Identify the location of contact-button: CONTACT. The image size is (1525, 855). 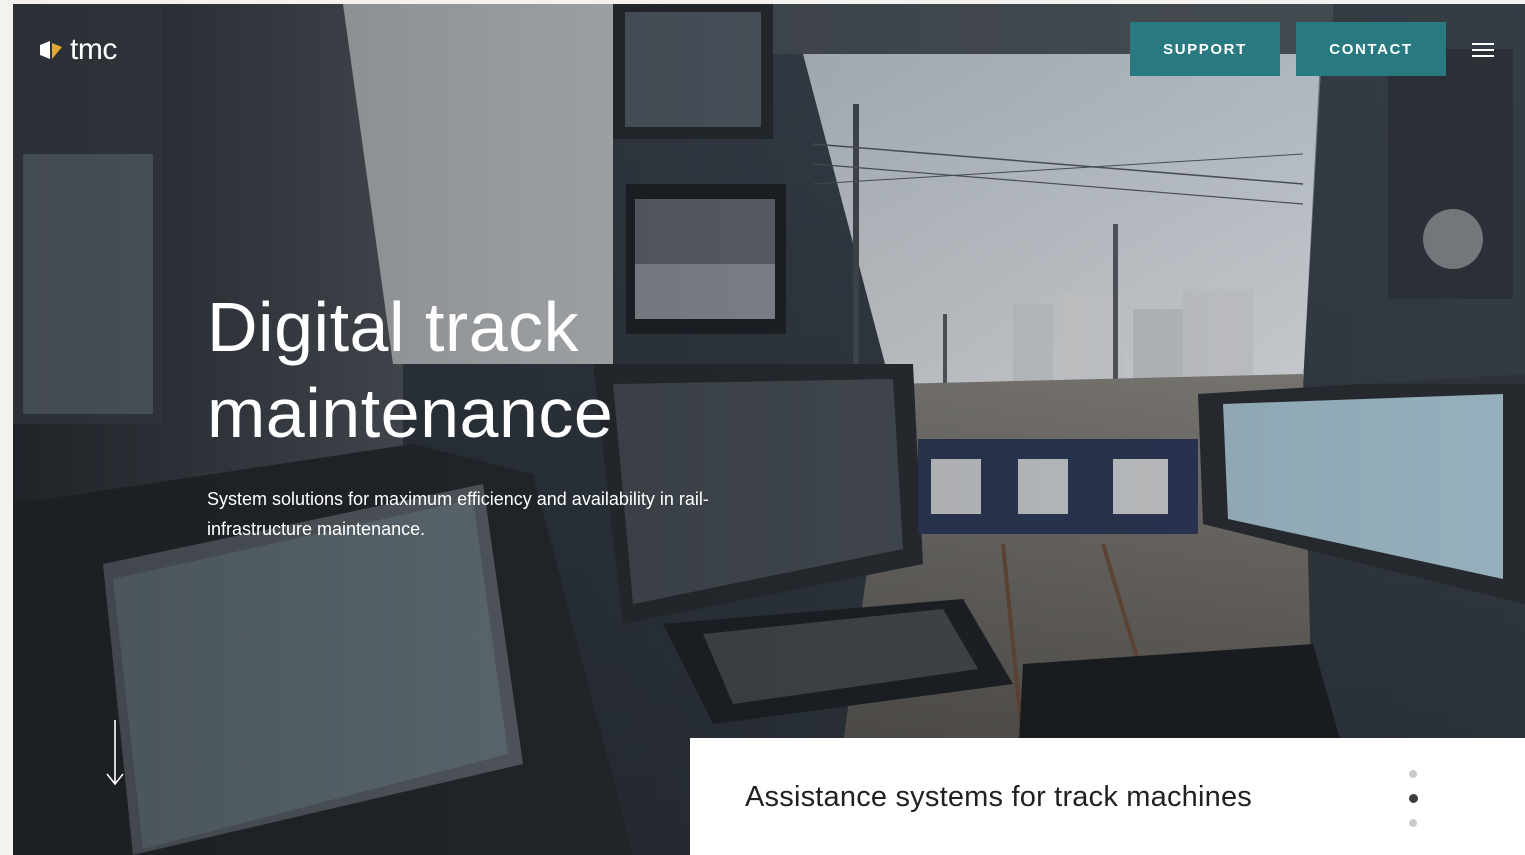
(1371, 49).